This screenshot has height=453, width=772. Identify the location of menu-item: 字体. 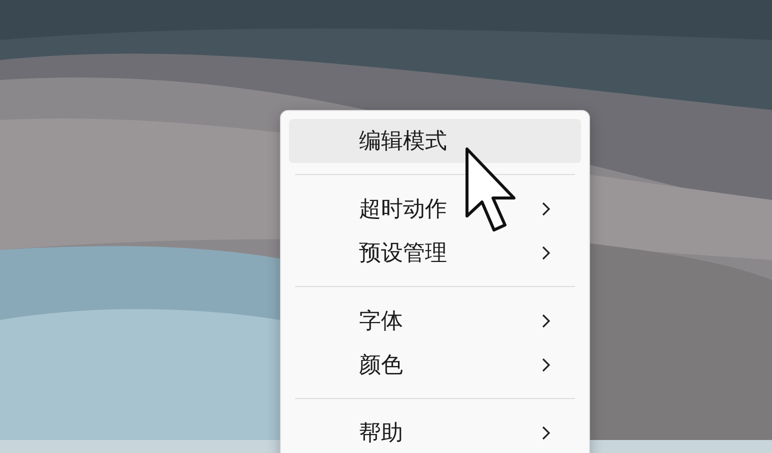
(435, 321).